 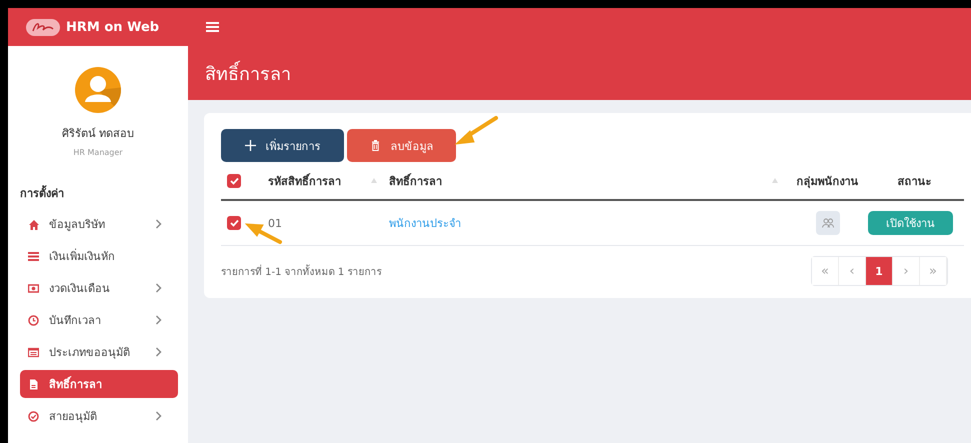 What do you see at coordinates (98, 134) in the screenshot?
I see `user-name: ศิริรัตน์ ทดสอบ` at bounding box center [98, 134].